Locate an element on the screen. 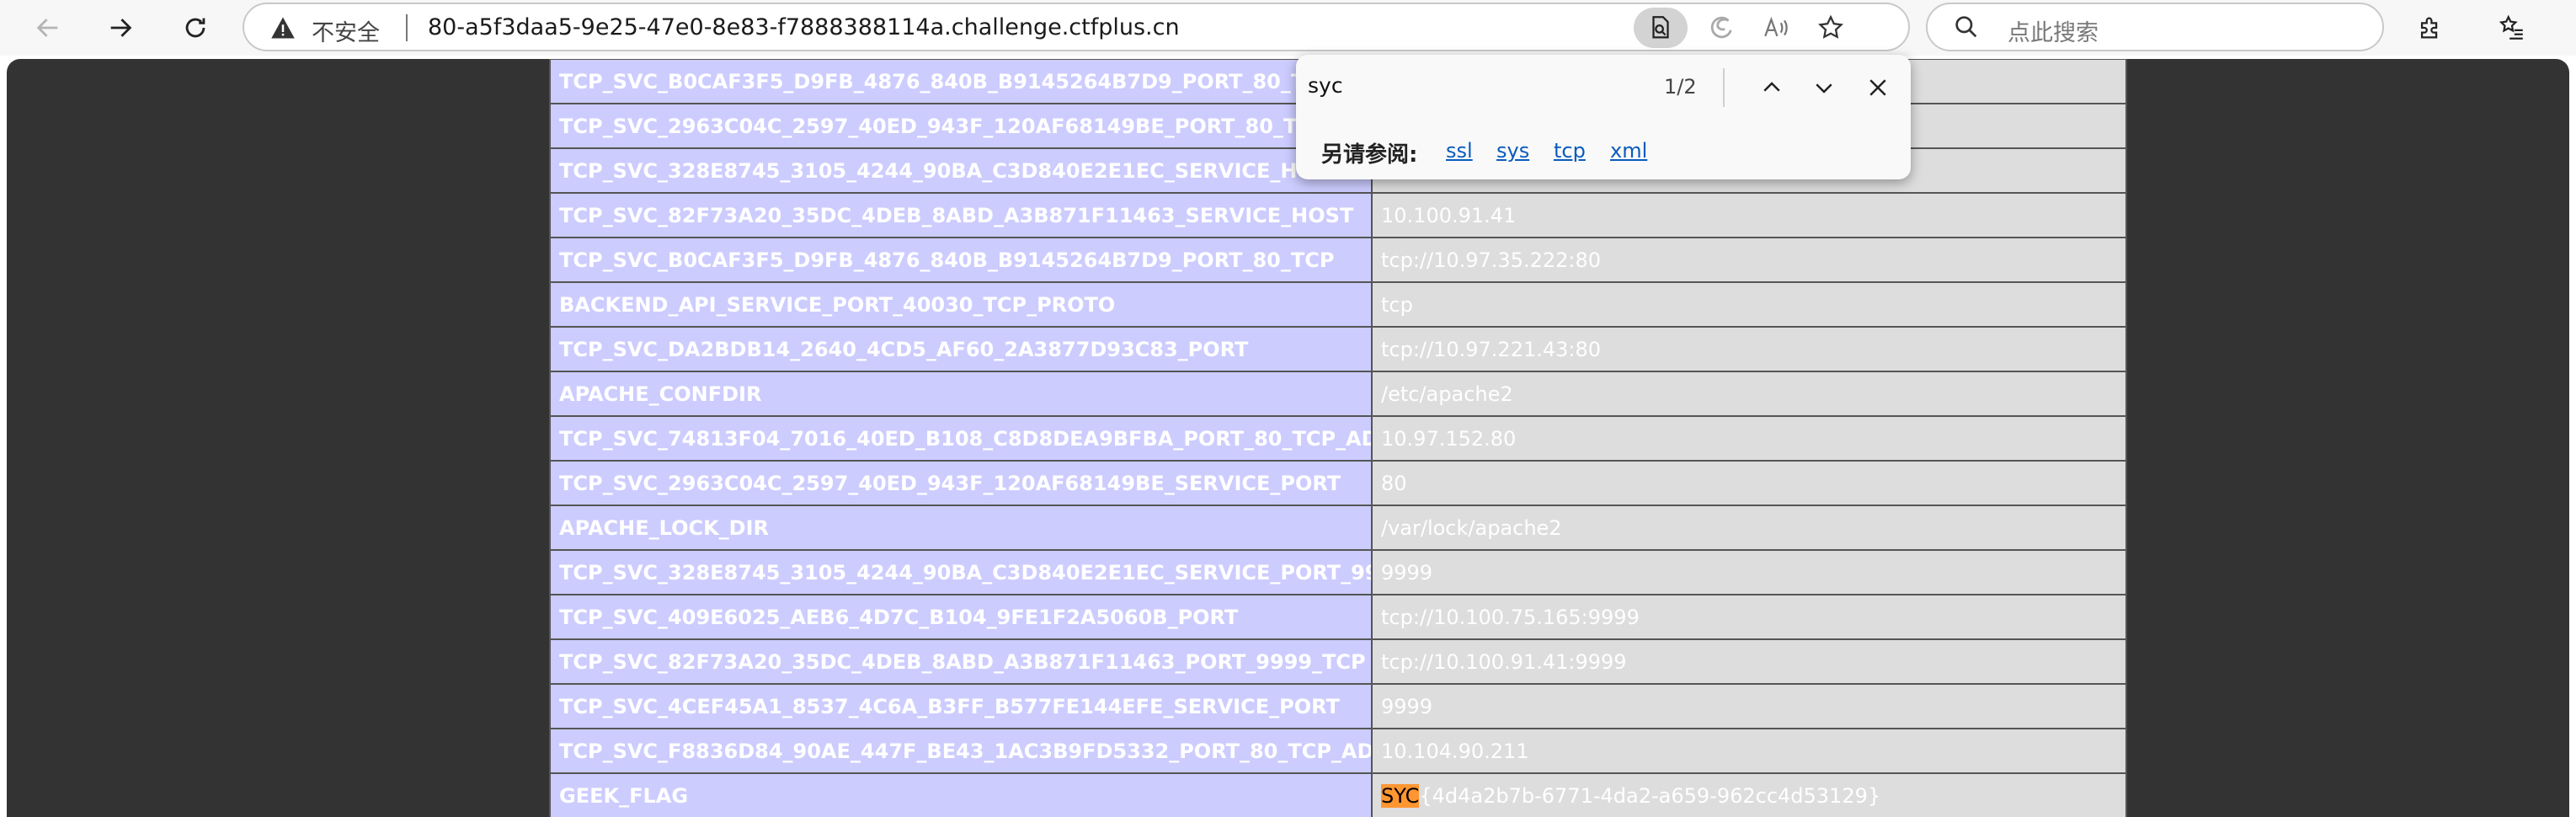 The height and width of the screenshot is (817, 2576). env-key: BACKEND_API_SERVICE_PORT_40030_TCP_PROTO is located at coordinates (961, 304).